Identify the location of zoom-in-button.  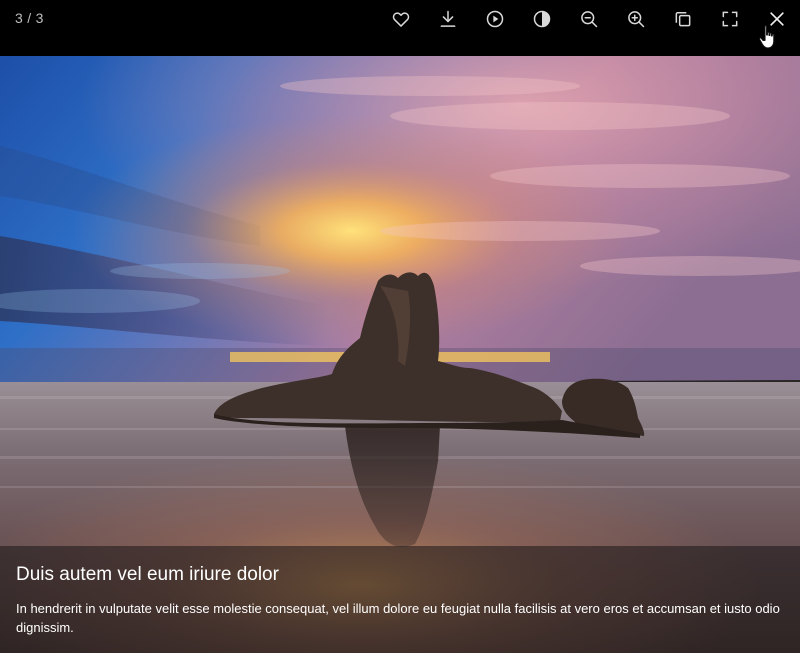
(636, 19).